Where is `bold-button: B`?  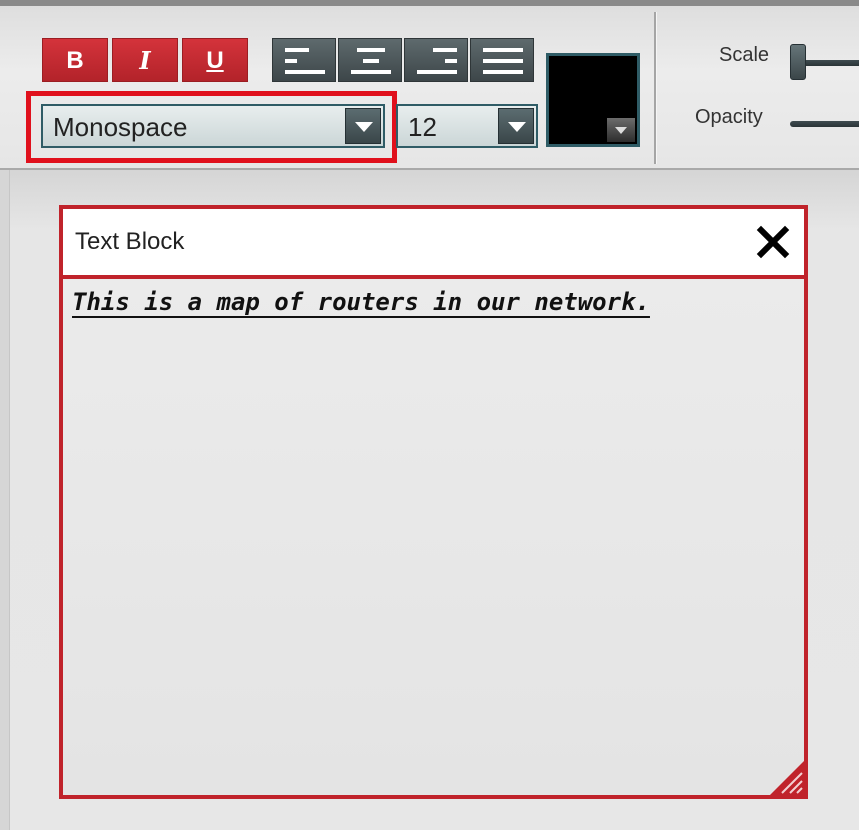
bold-button: B is located at coordinates (75, 60).